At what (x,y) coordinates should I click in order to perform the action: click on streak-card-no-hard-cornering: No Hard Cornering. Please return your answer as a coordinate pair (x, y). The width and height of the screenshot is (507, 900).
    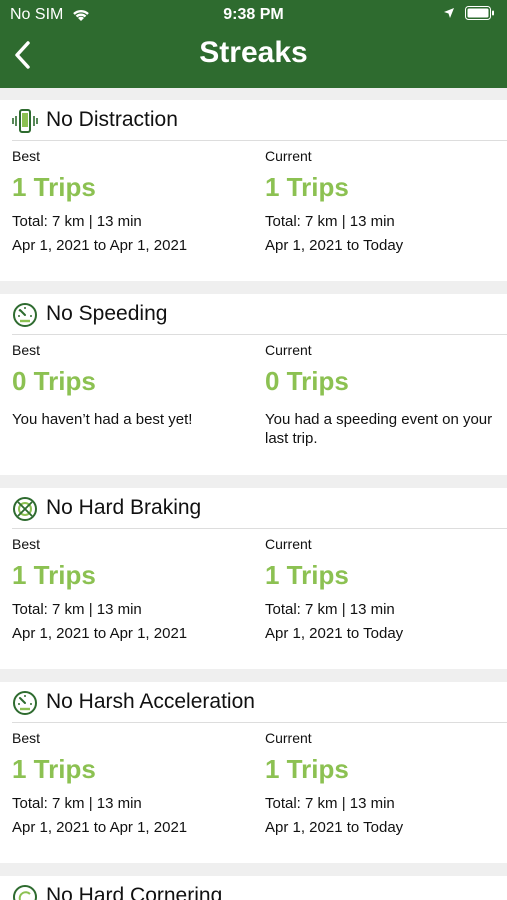
    Looking at the image, I should click on (253, 888).